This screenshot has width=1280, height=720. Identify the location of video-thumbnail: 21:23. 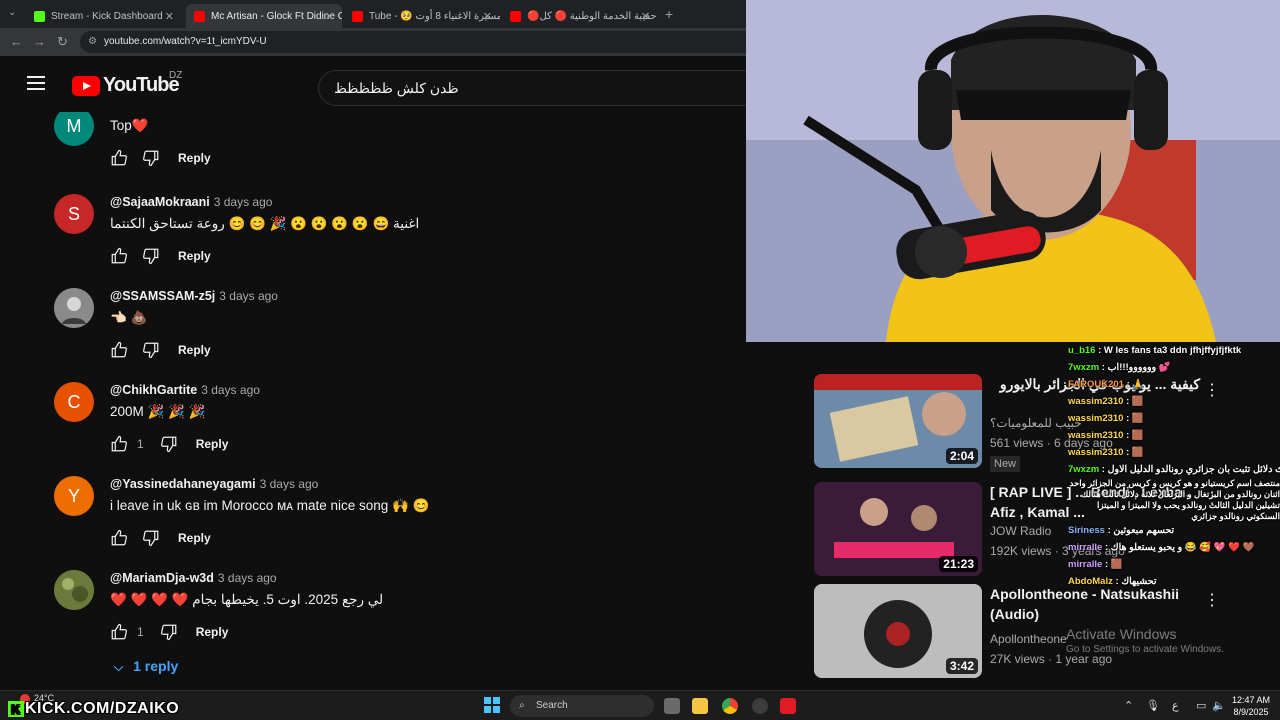
(898, 529).